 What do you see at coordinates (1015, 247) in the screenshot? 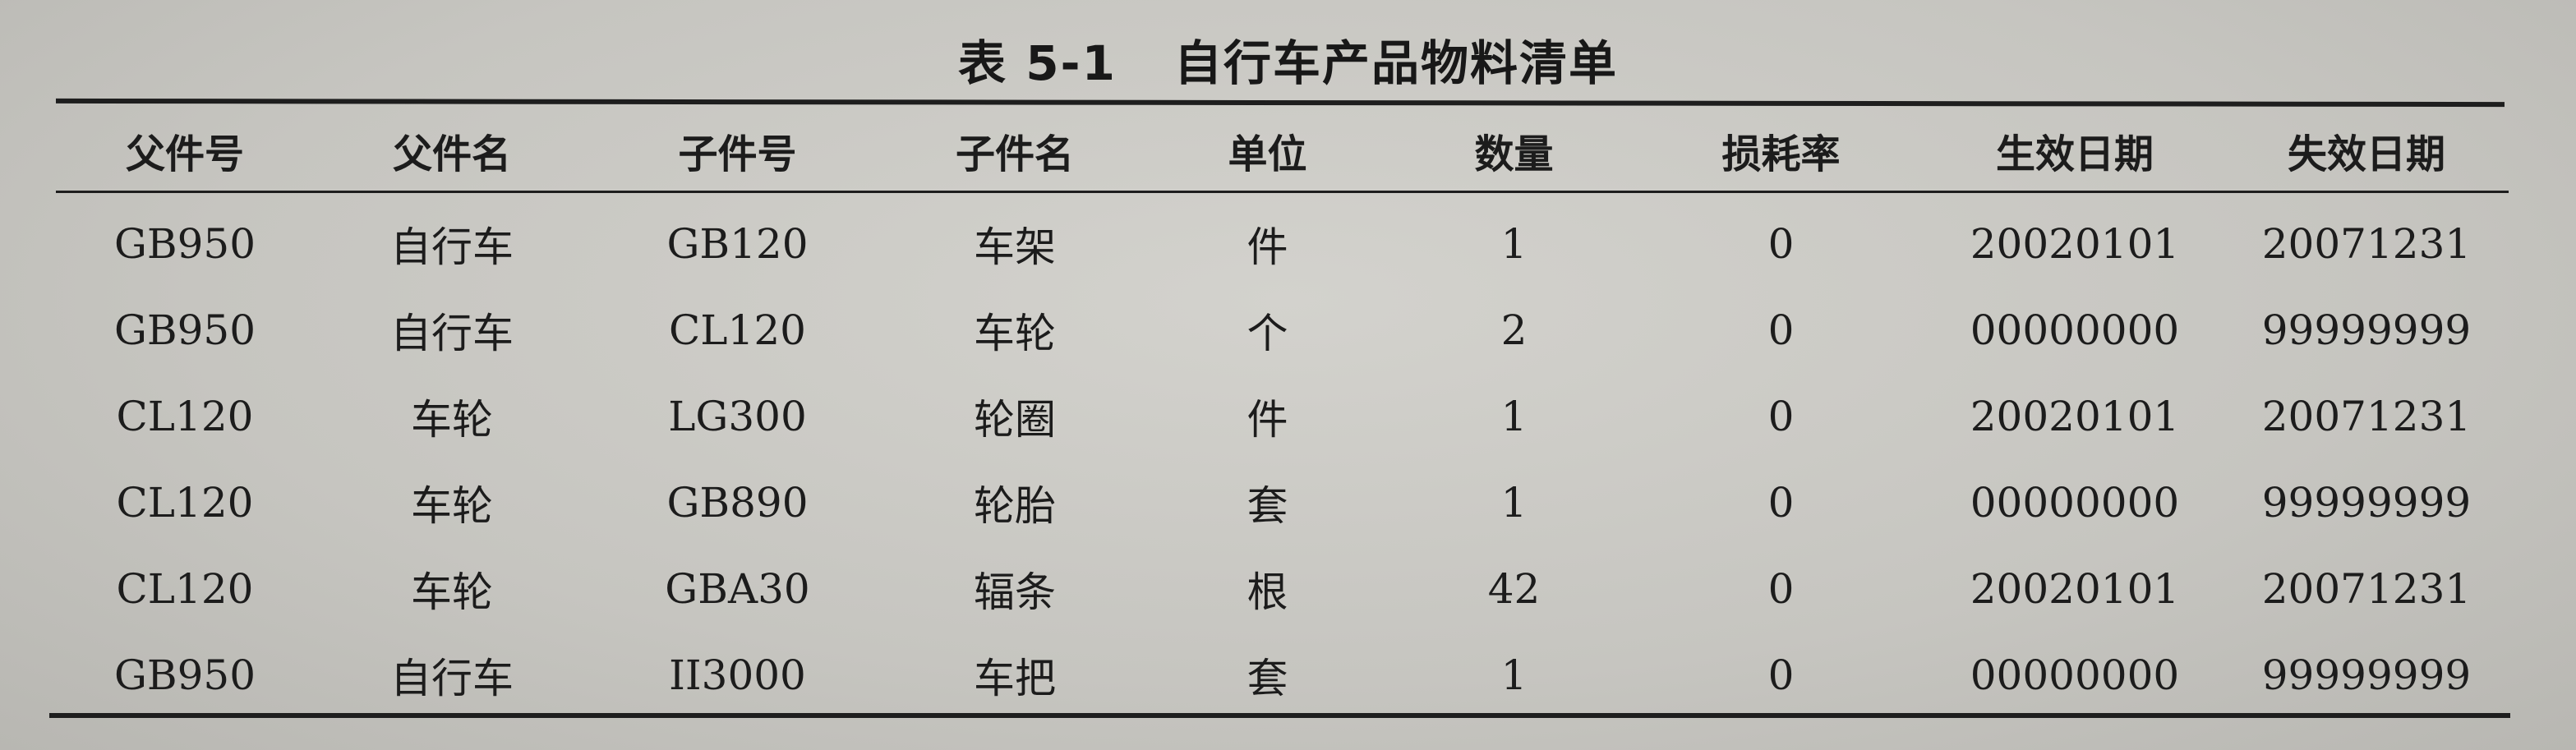
I see `table-cell: 车架` at bounding box center [1015, 247].